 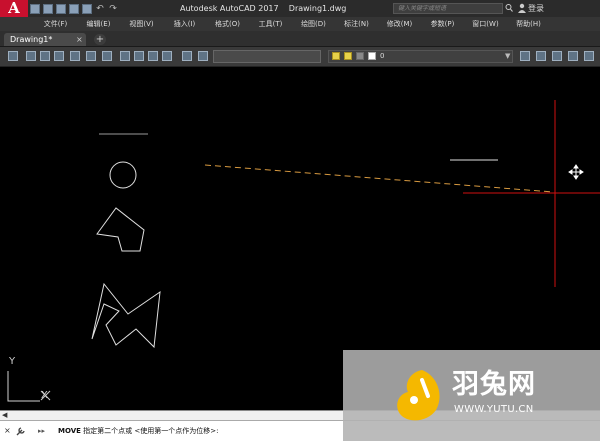 I want to click on menu-modify: 修改(M), so click(x=399, y=24).